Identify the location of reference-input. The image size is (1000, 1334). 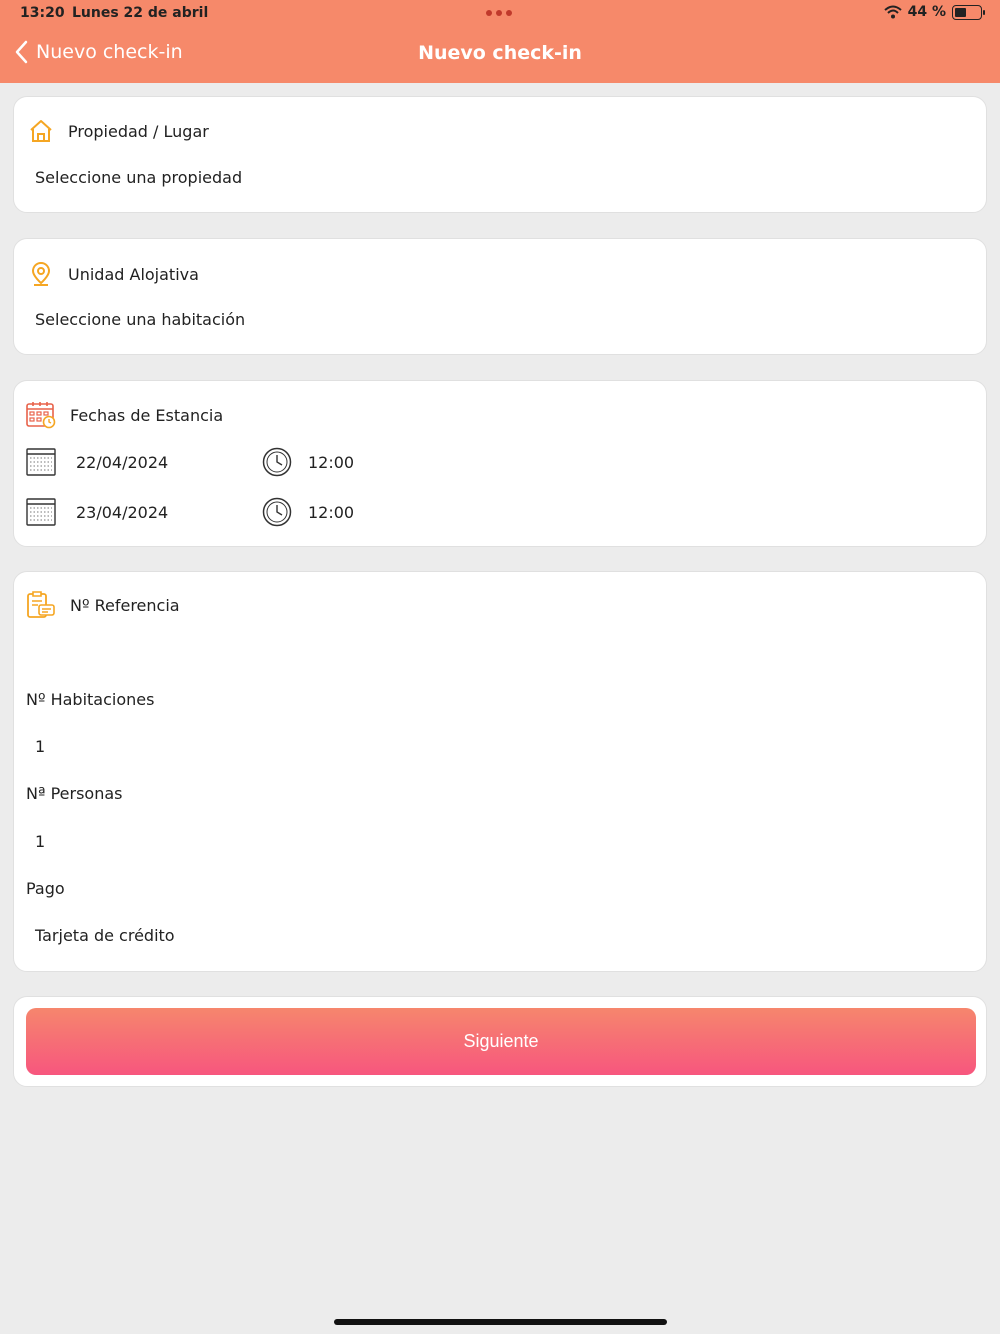
(485, 662).